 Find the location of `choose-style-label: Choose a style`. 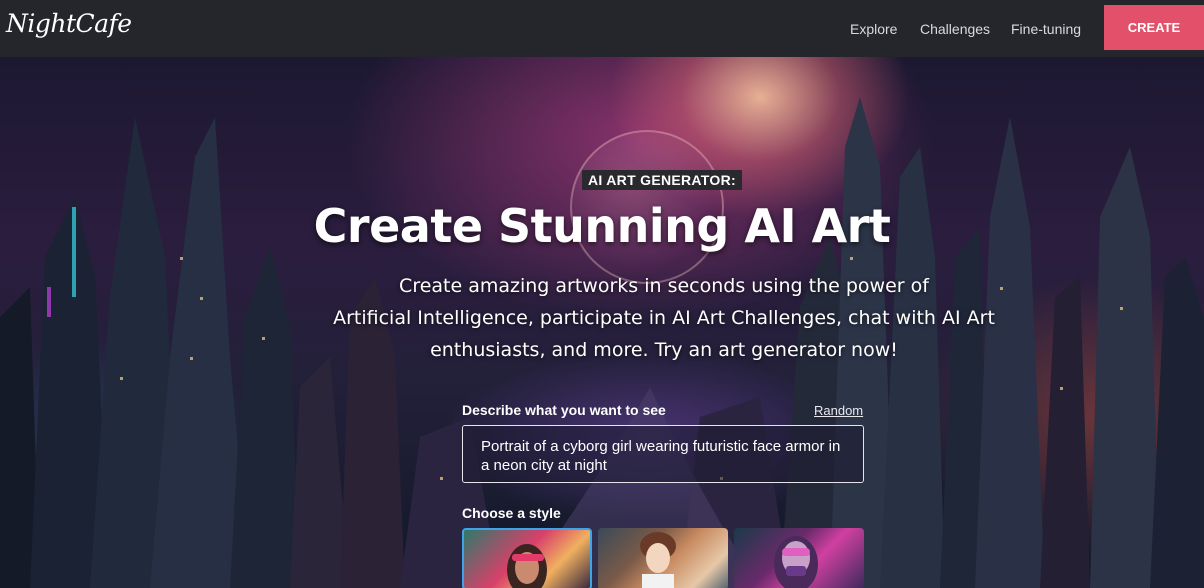

choose-style-label: Choose a style is located at coordinates (511, 513).